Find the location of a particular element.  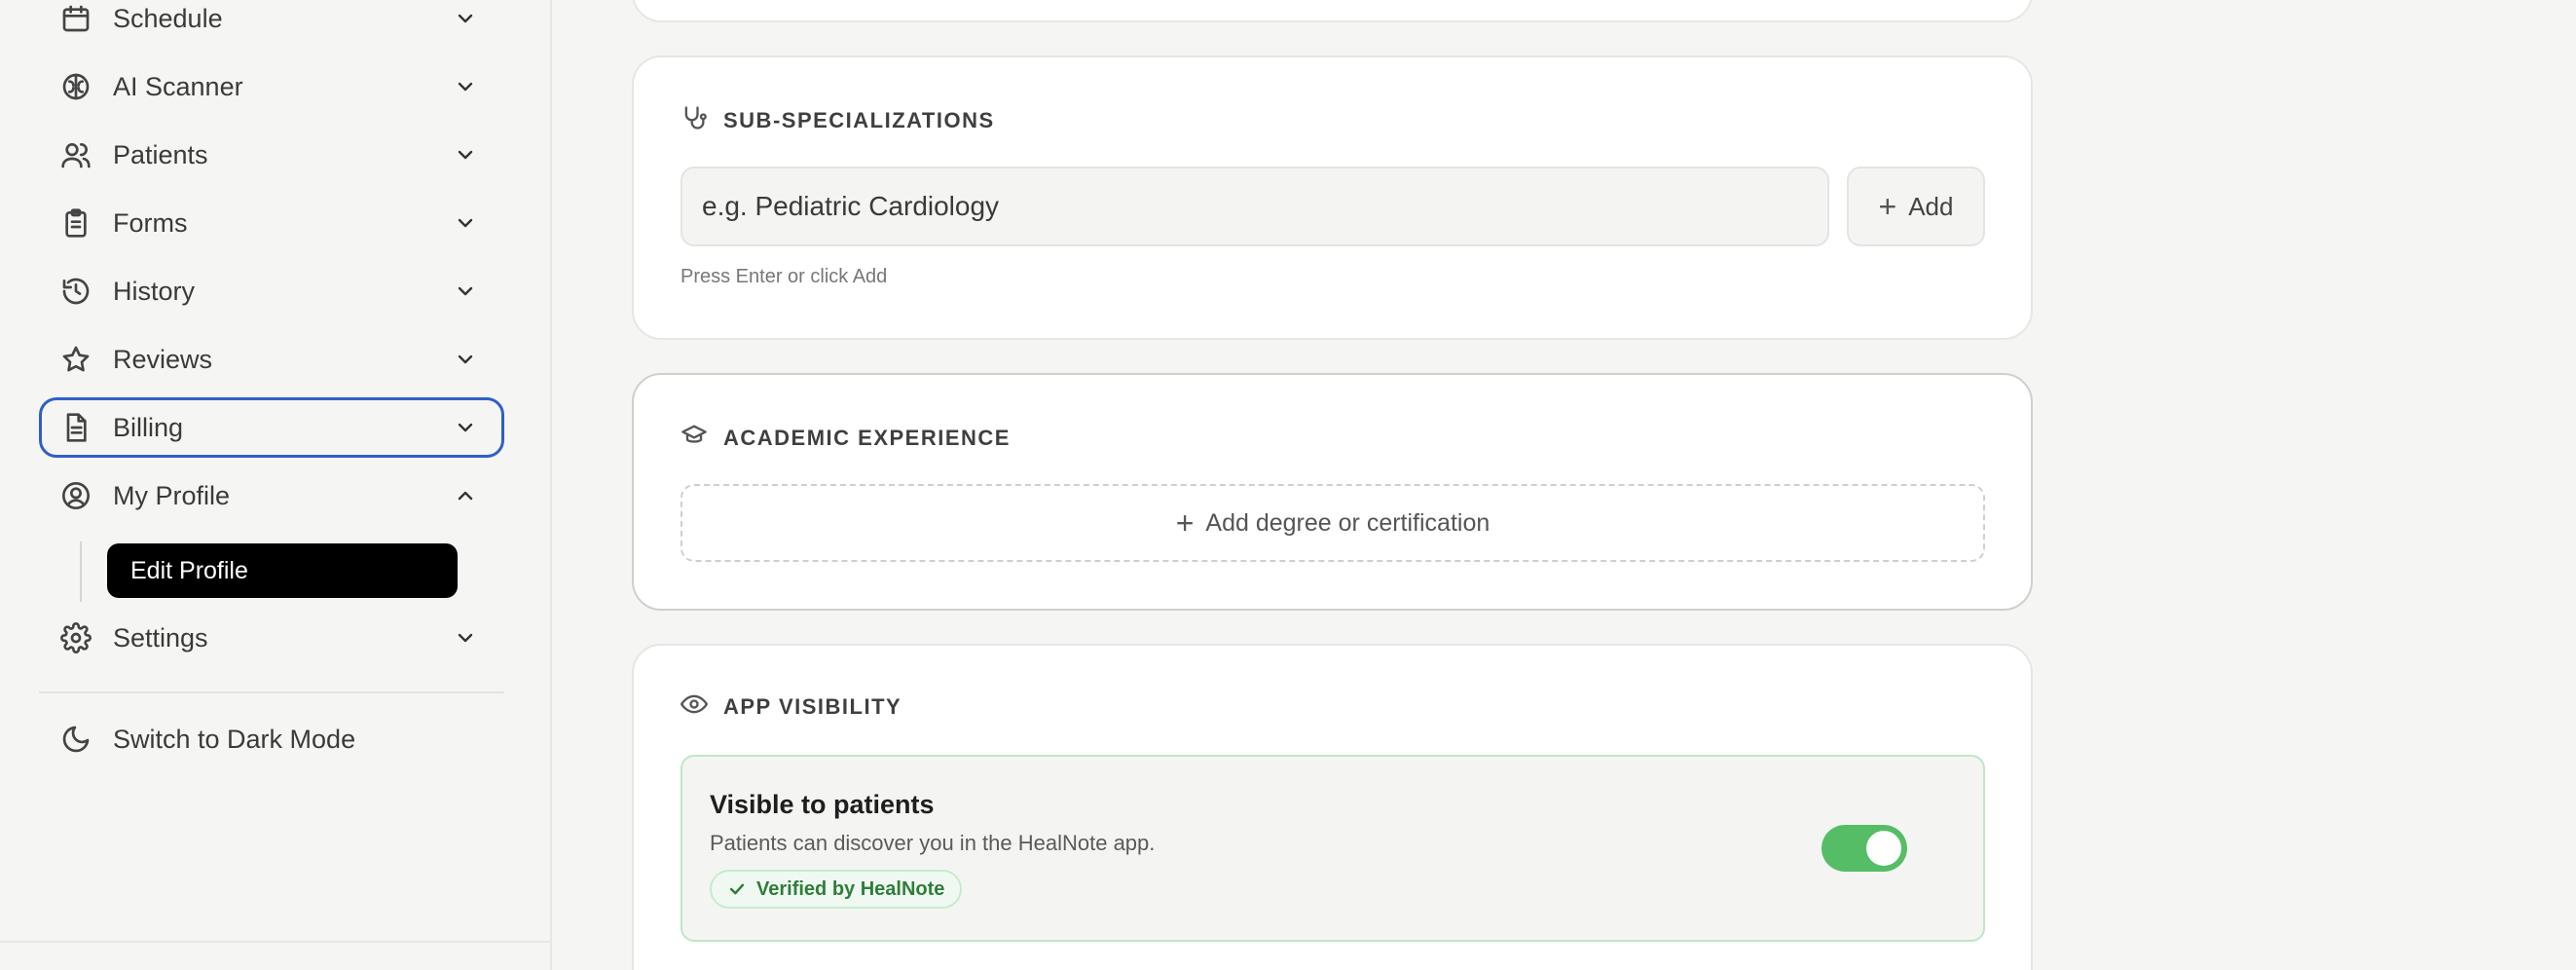

sub-specialization-input is located at coordinates (1255, 206).